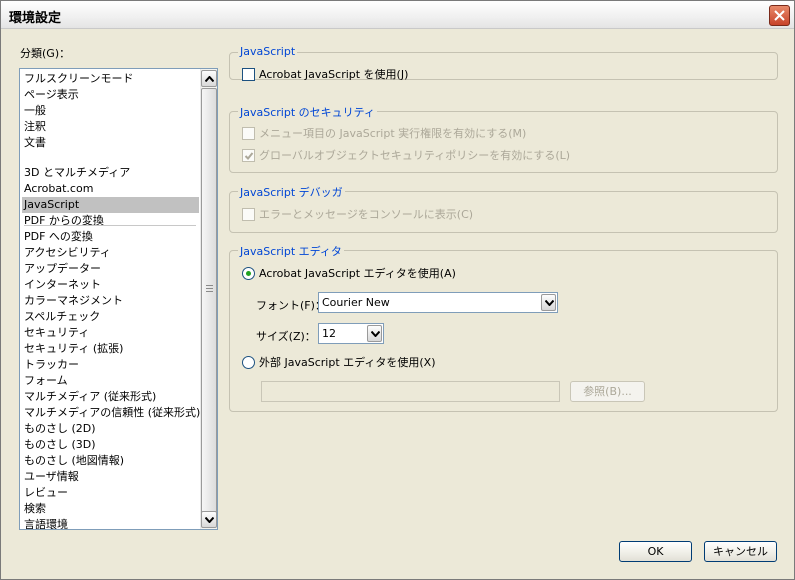  I want to click on category-item: 3D とマルチメディア, so click(110, 173).